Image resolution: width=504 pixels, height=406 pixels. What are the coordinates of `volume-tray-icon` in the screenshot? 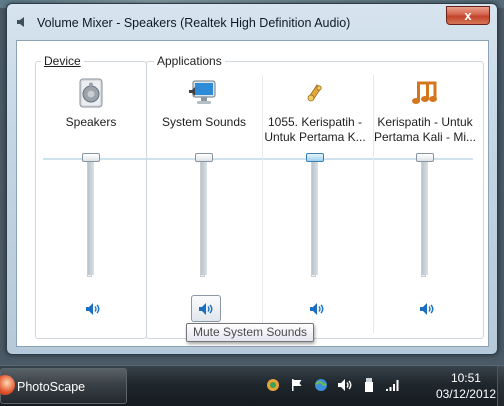 It's located at (345, 385).